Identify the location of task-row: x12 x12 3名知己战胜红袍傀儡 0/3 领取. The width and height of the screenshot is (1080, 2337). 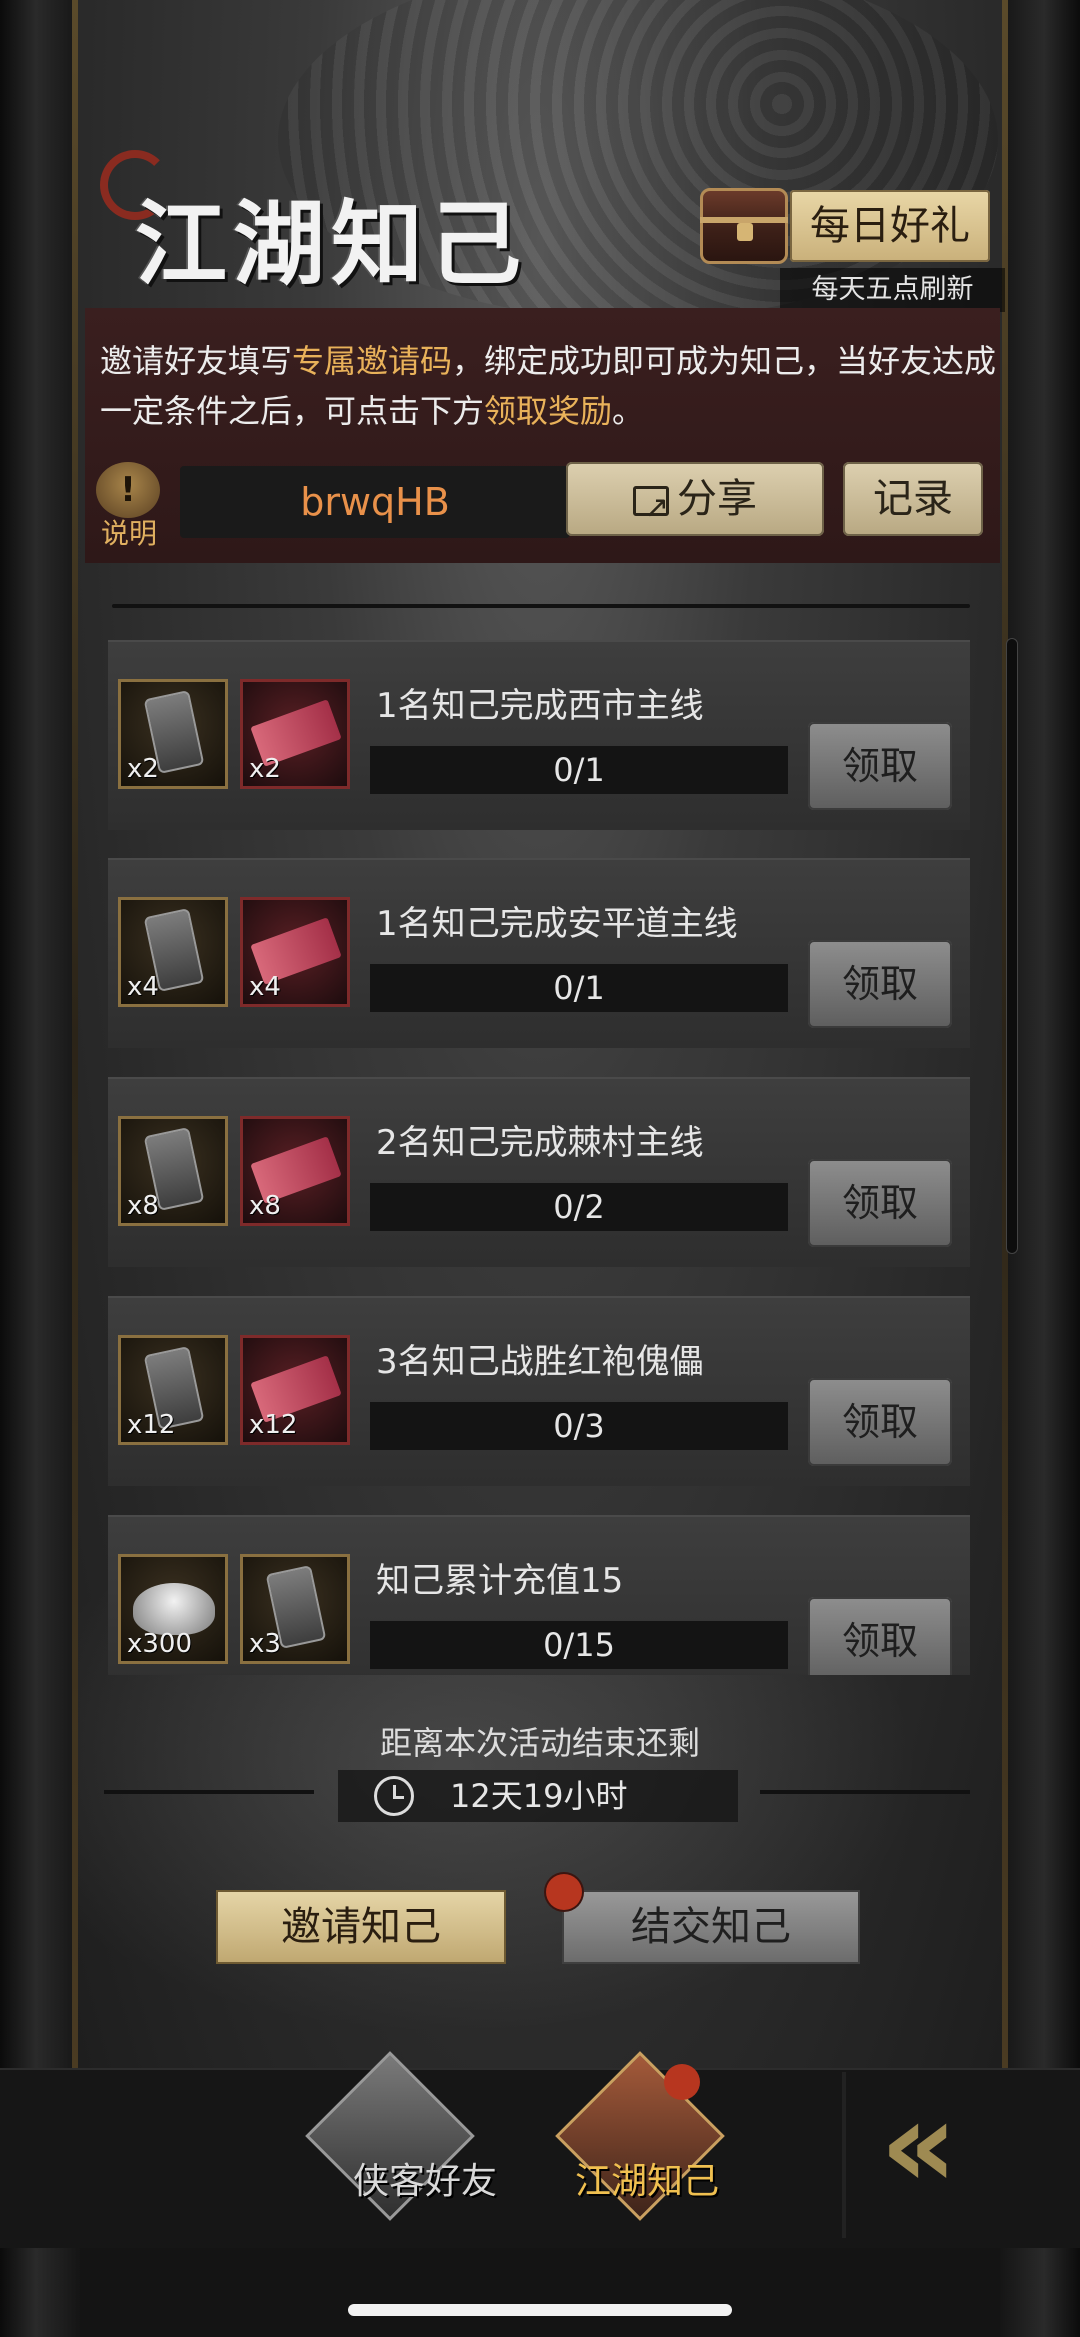
(539, 1391).